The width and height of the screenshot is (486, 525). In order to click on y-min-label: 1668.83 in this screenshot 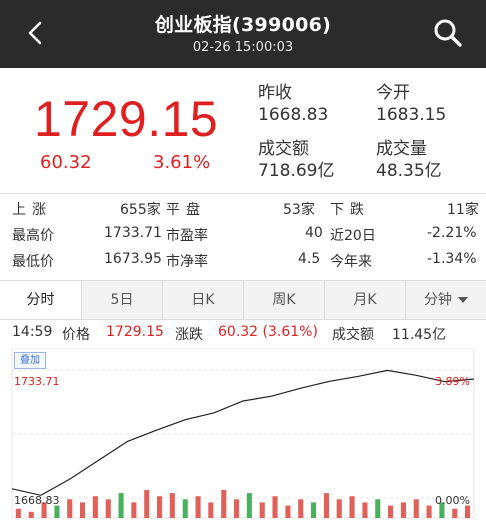, I will do `click(37, 500)`.